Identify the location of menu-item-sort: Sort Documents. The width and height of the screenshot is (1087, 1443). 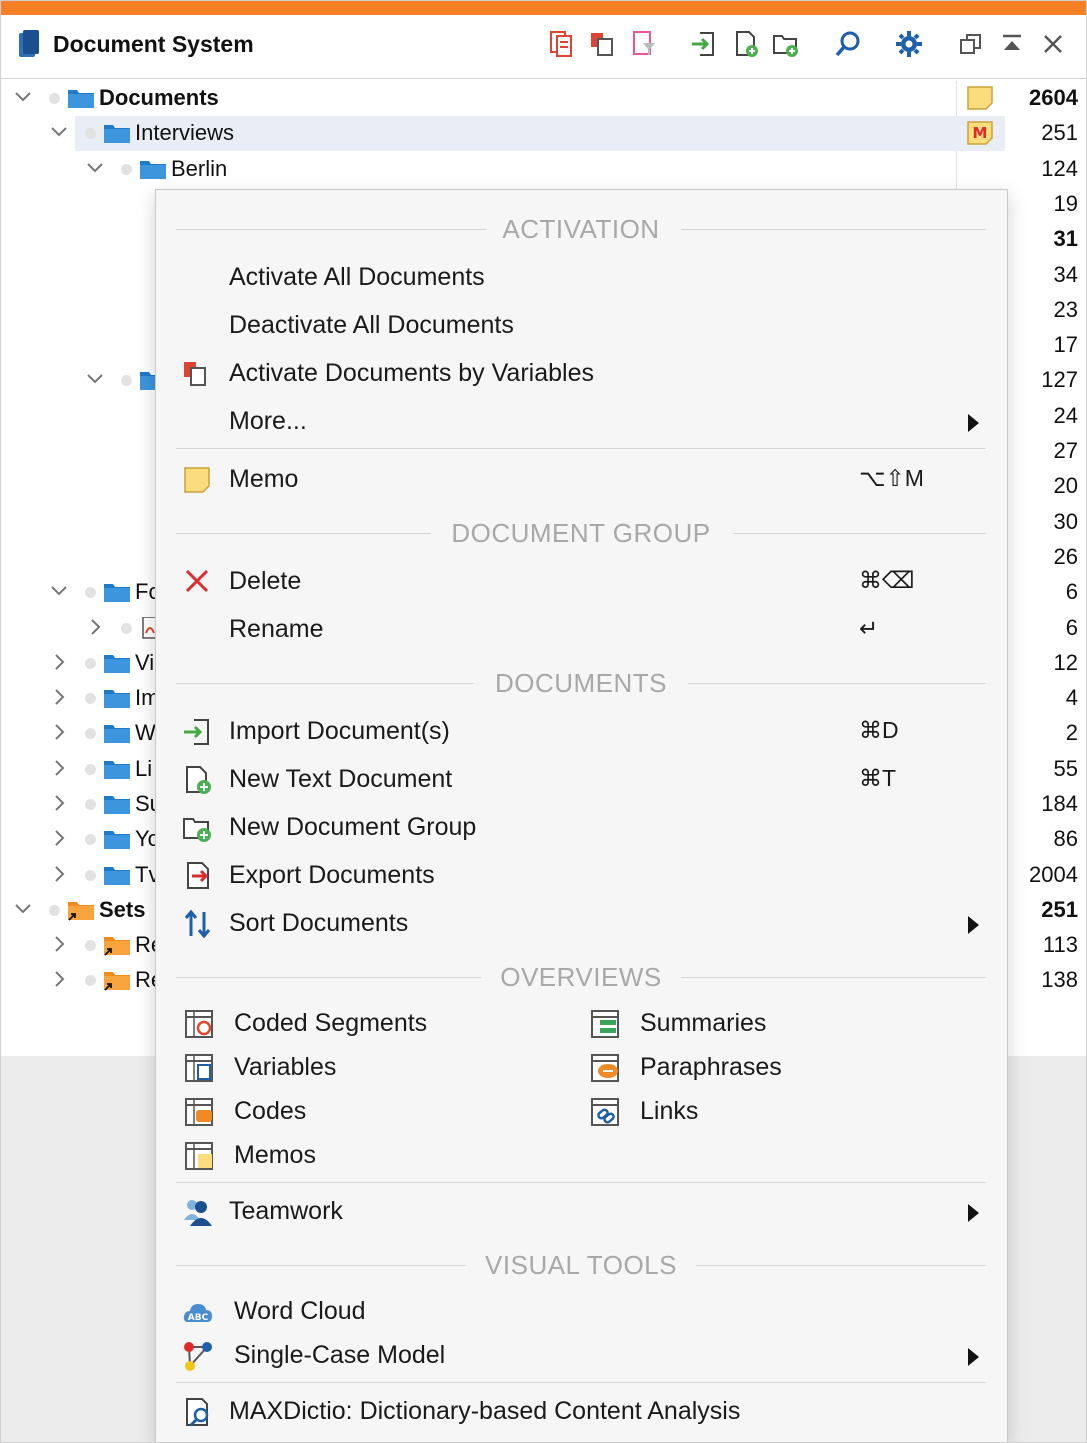
(582, 924).